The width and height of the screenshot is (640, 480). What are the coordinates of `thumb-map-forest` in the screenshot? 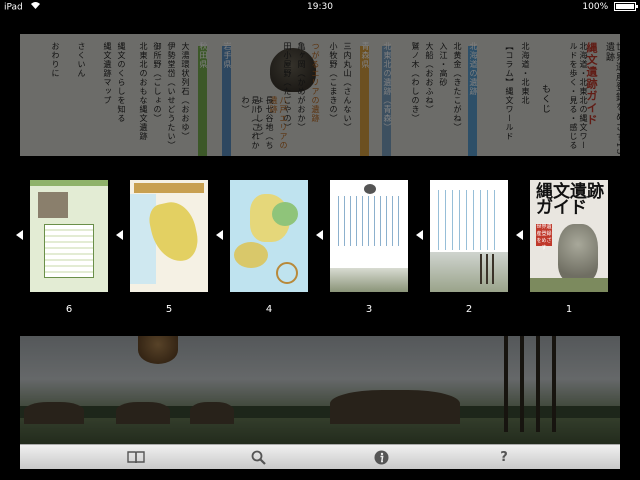 It's located at (285, 214).